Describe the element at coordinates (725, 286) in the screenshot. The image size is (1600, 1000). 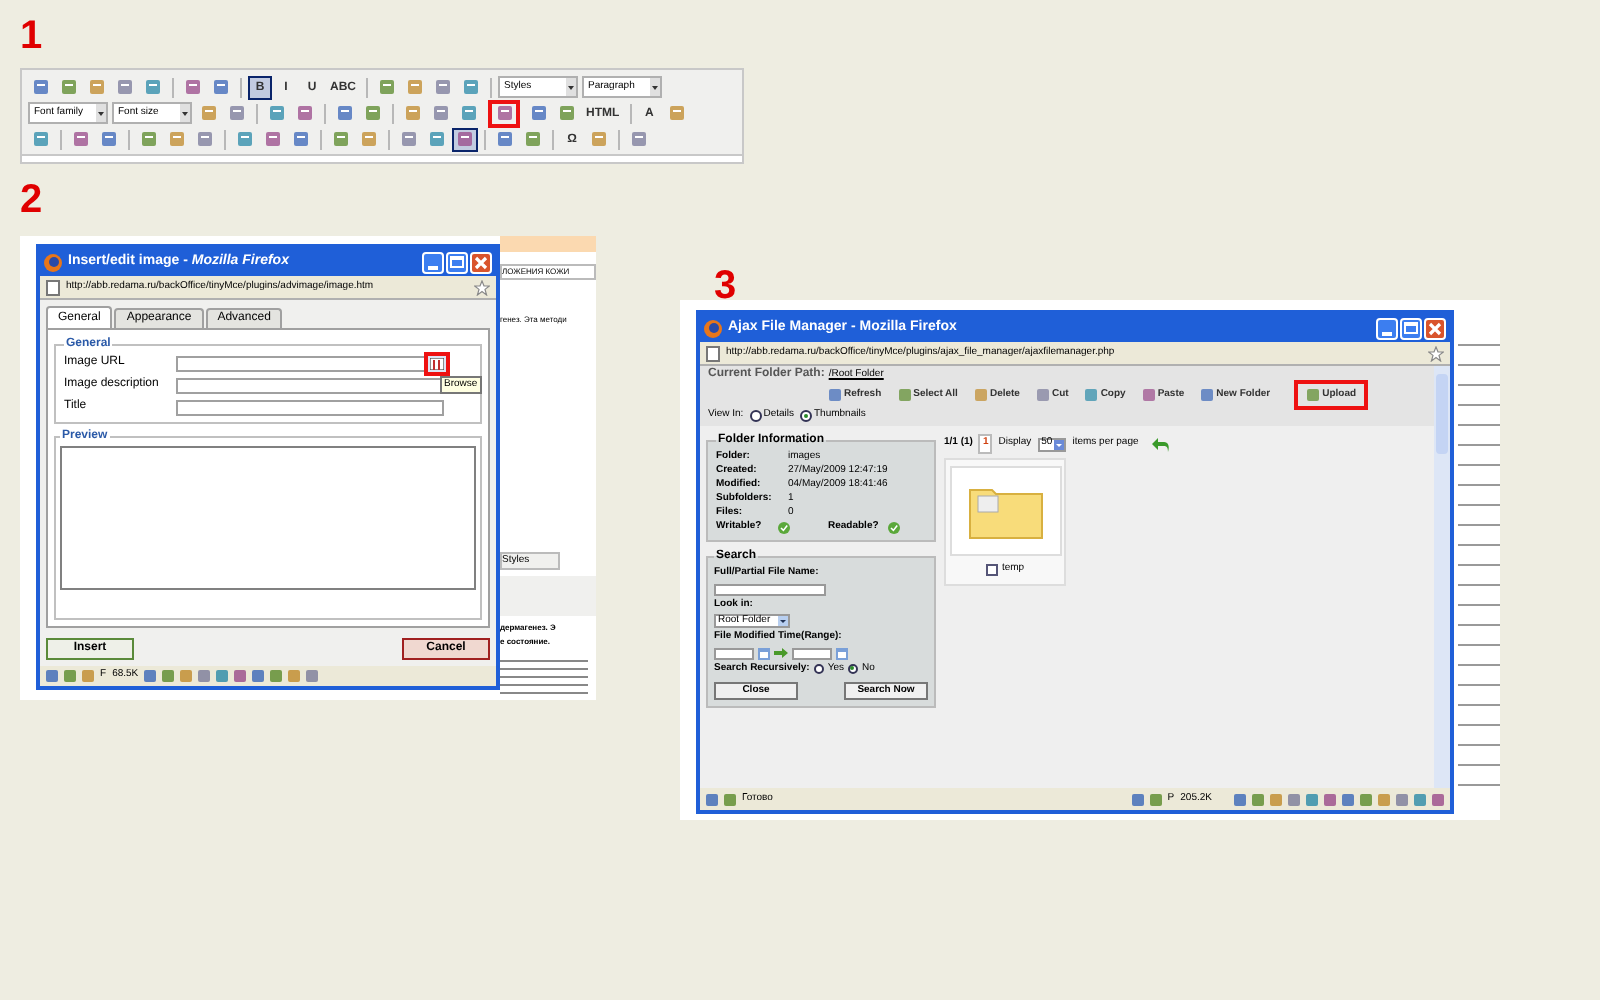
I see `step-number: 3` at that location.